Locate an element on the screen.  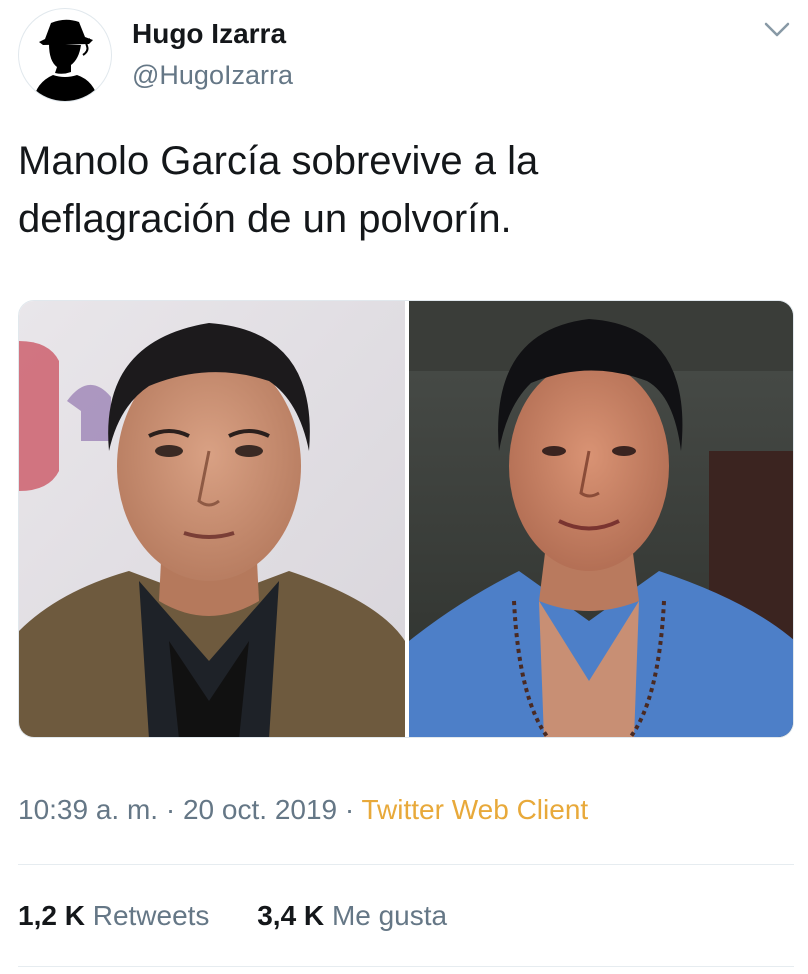
tweet-header: Hugo Izarra @HugoIzarra is located at coordinates (404, 55).